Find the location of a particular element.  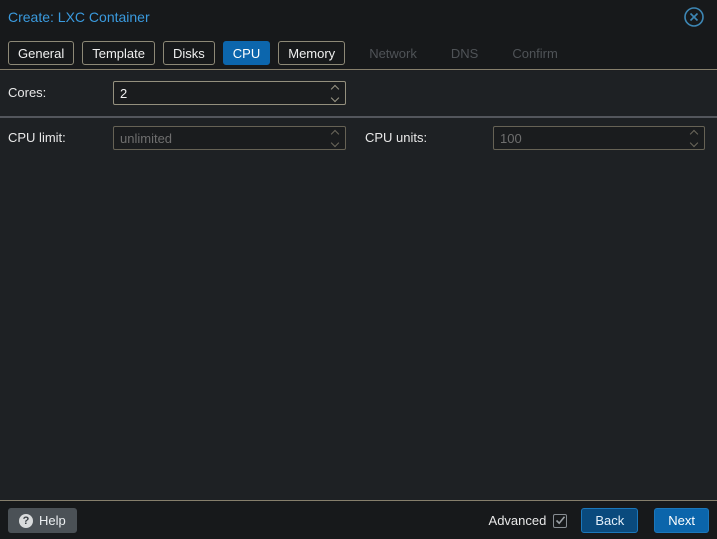

footer-actions: Advanced Back Next is located at coordinates (599, 520).